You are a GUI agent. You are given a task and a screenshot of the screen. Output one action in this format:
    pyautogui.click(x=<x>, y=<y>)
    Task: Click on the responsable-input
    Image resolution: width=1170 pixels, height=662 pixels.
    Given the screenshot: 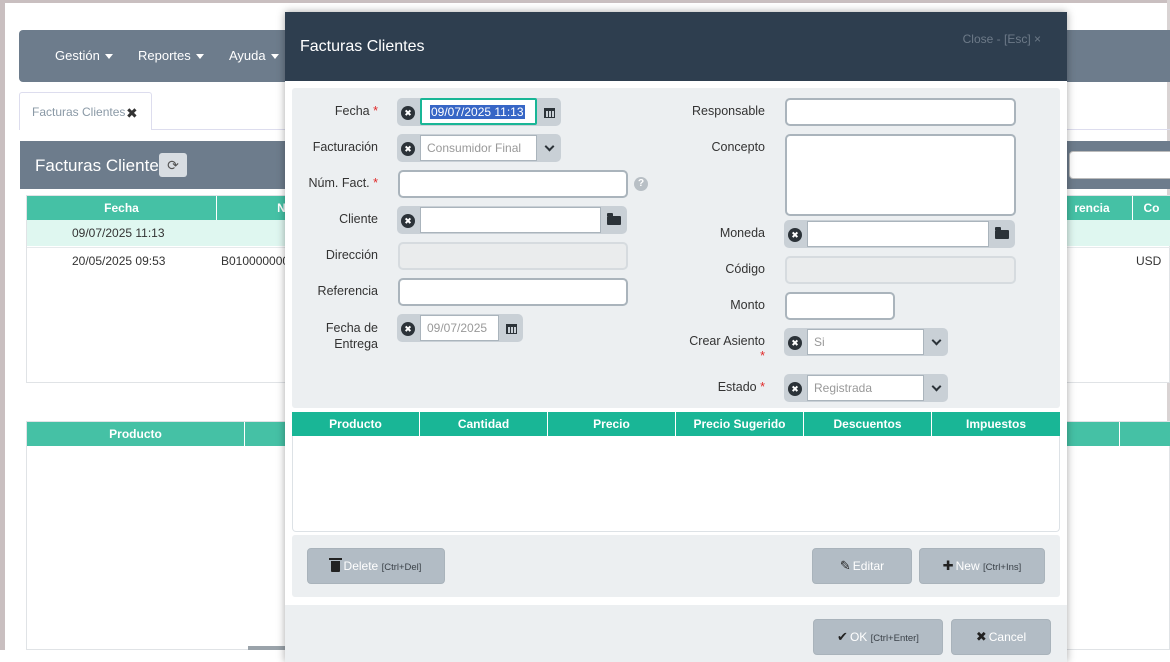 What is the action you would take?
    pyautogui.click(x=900, y=112)
    